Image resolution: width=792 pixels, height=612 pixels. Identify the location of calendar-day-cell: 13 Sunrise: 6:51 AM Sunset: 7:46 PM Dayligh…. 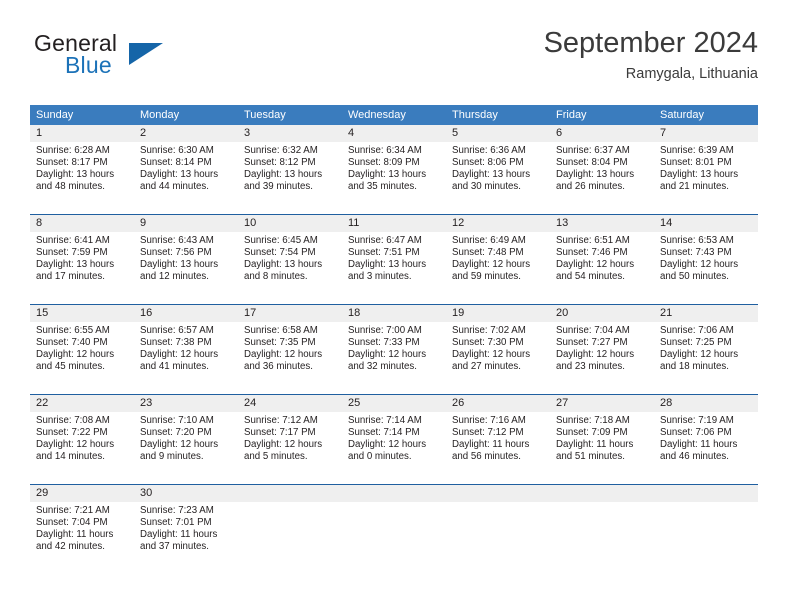
(602, 255).